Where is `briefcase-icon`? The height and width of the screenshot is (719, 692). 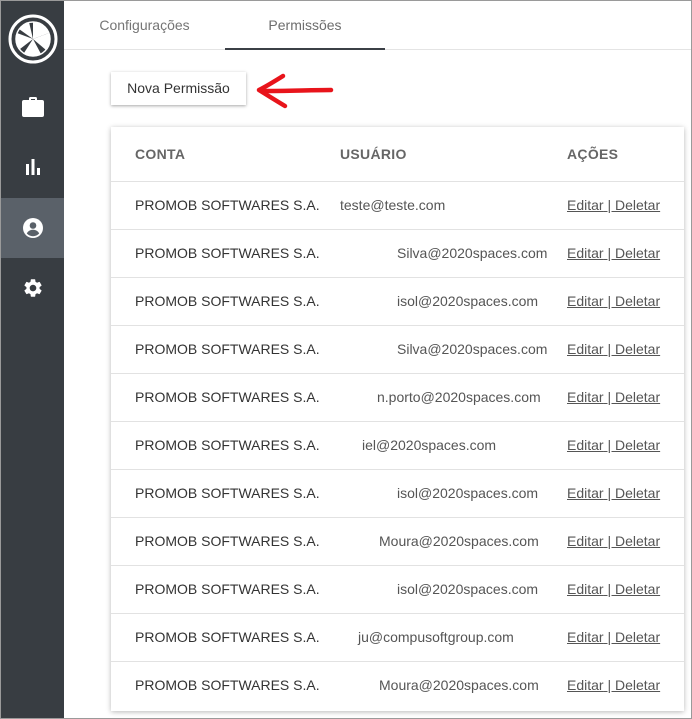 briefcase-icon is located at coordinates (32, 107).